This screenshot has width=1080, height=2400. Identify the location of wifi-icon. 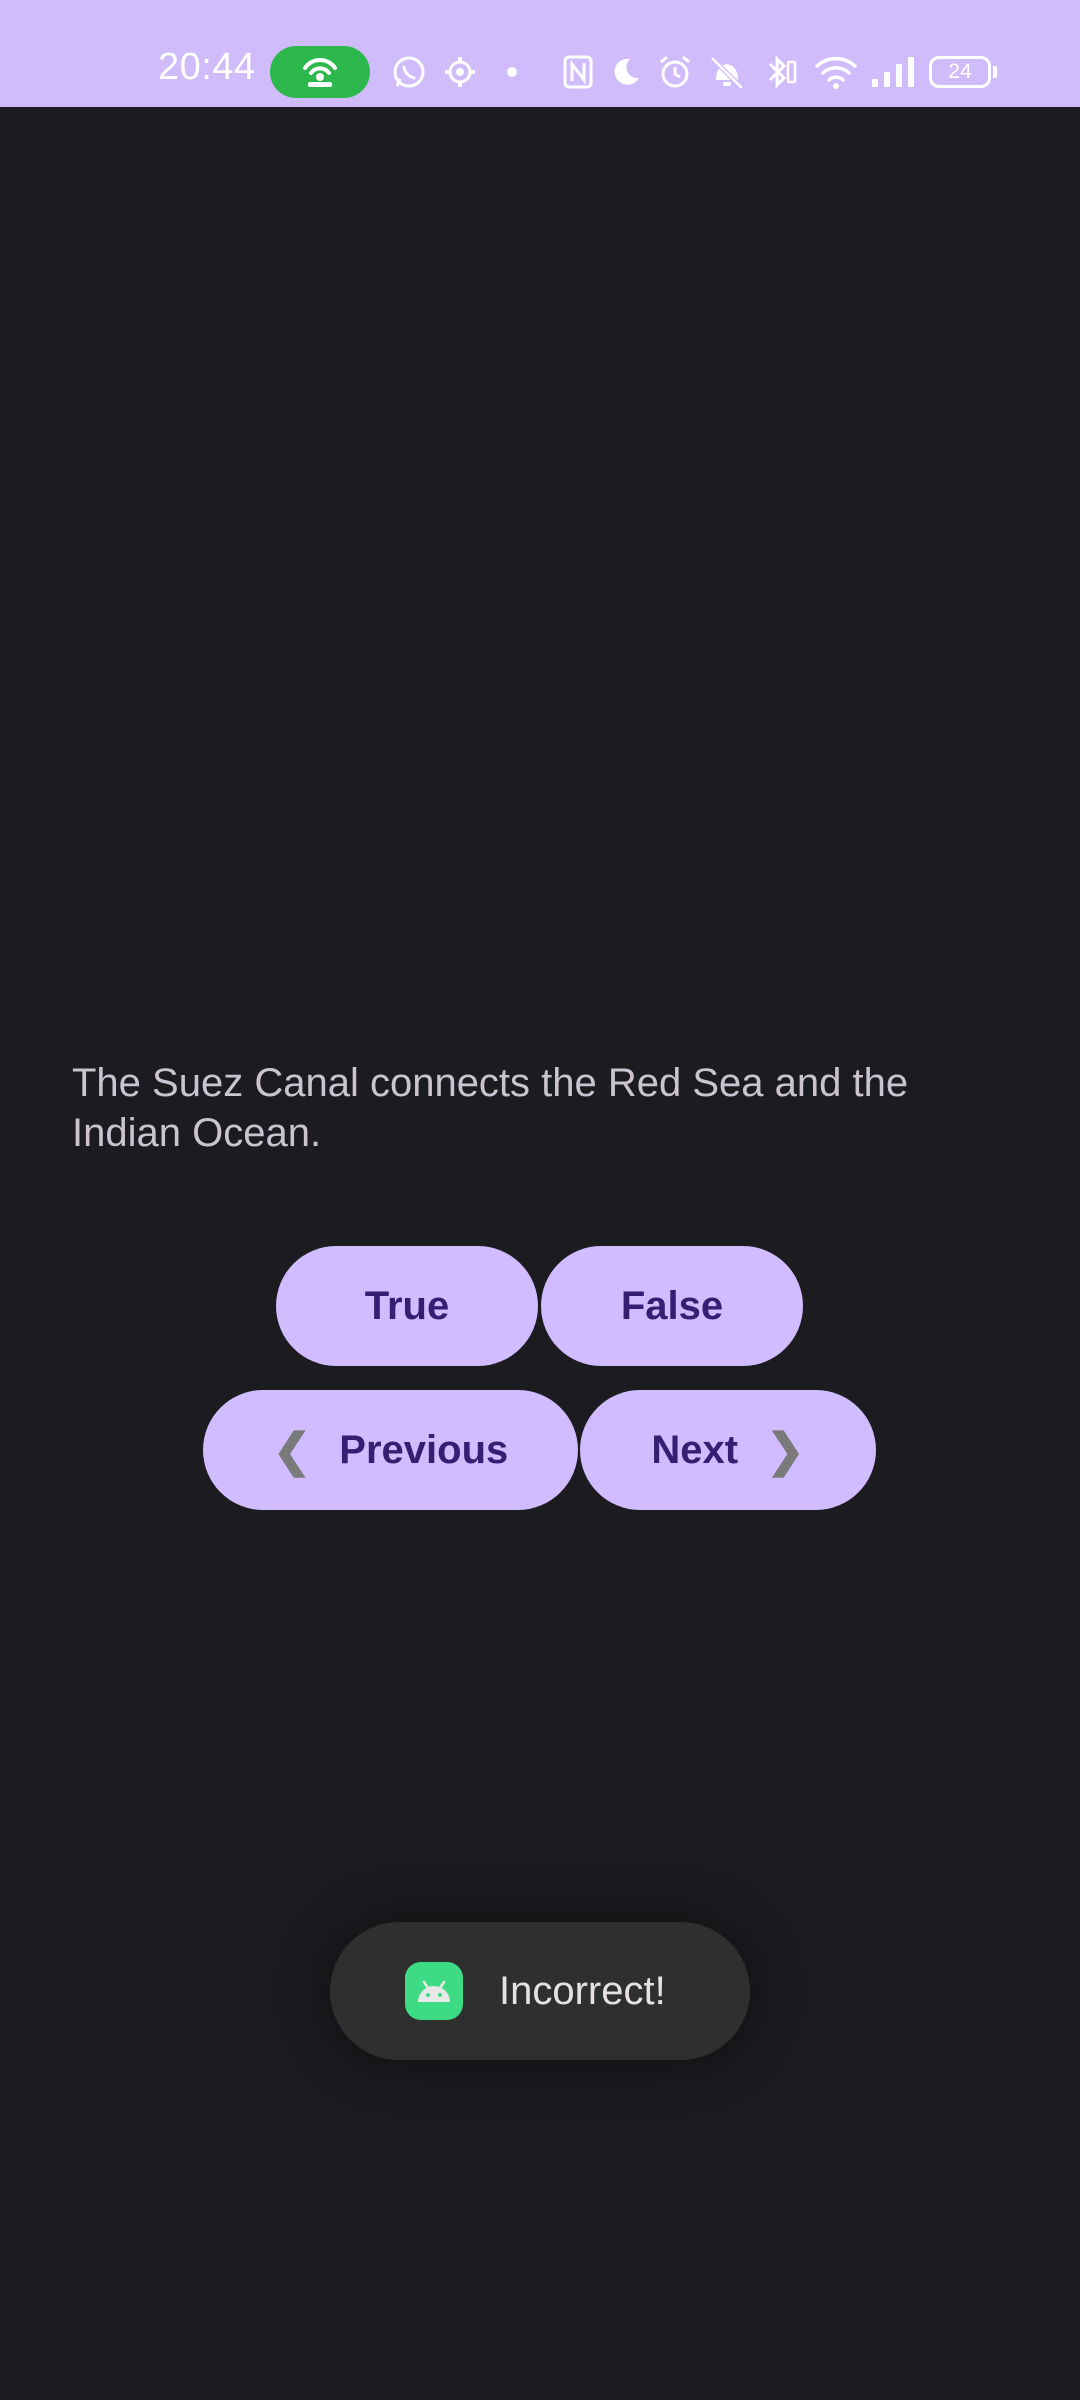
(836, 72).